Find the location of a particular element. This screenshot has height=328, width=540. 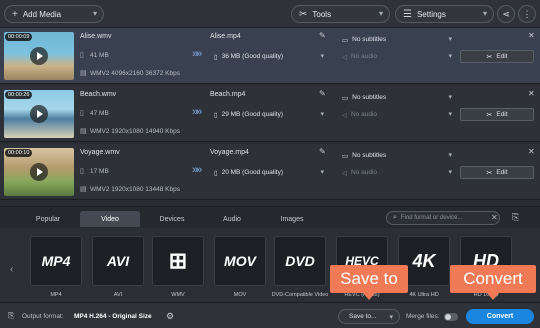

format-mp4: MP4 MP4 is located at coordinates (56, 267).